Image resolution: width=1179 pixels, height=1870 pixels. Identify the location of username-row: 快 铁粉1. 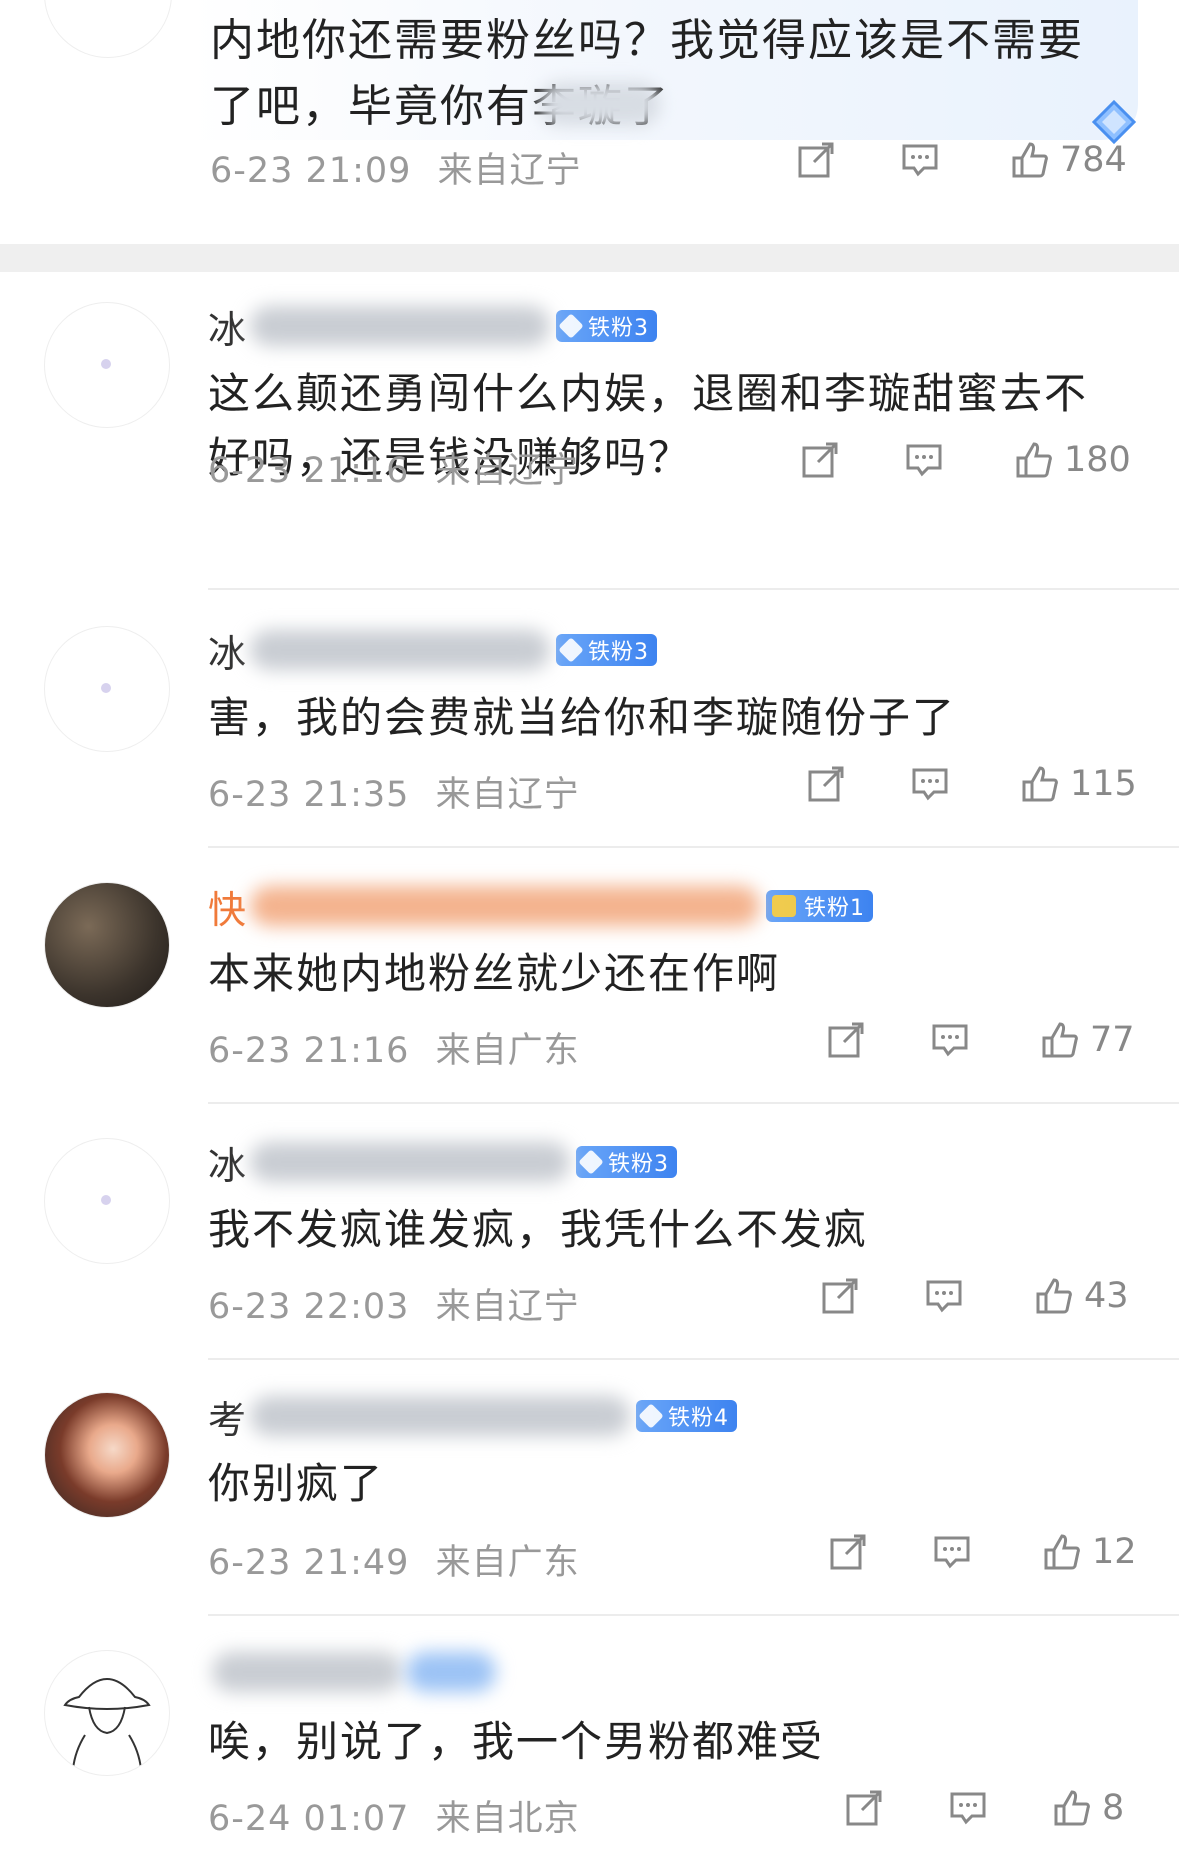
(541, 907).